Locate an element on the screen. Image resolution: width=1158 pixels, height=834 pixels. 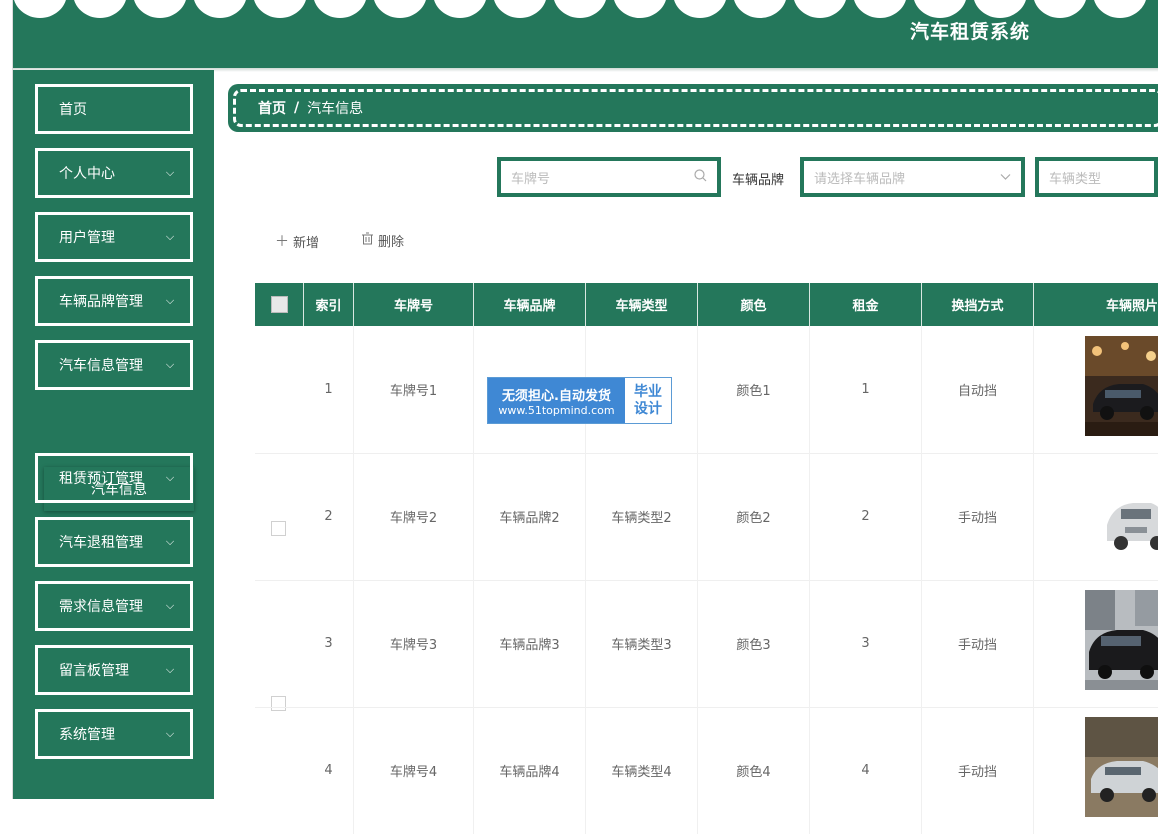
brand-select-placeholder: 请选择车辆品牌 is located at coordinates (860, 179).